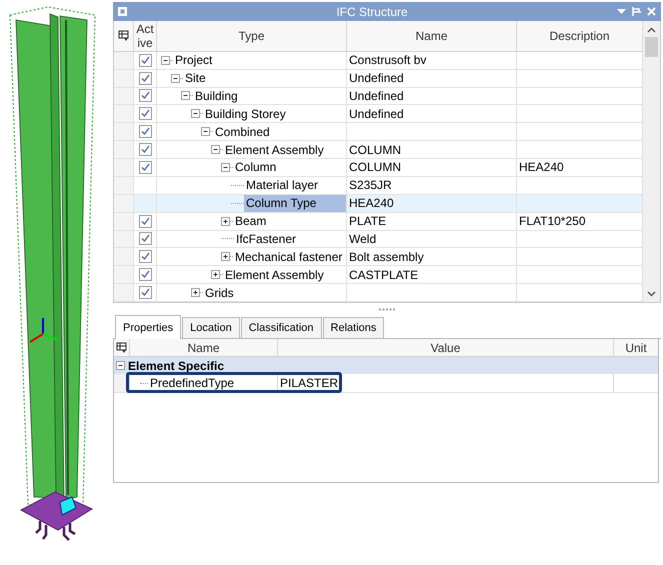  Describe the element at coordinates (387, 309) in the screenshot. I see `splitter-grip-icon` at that location.